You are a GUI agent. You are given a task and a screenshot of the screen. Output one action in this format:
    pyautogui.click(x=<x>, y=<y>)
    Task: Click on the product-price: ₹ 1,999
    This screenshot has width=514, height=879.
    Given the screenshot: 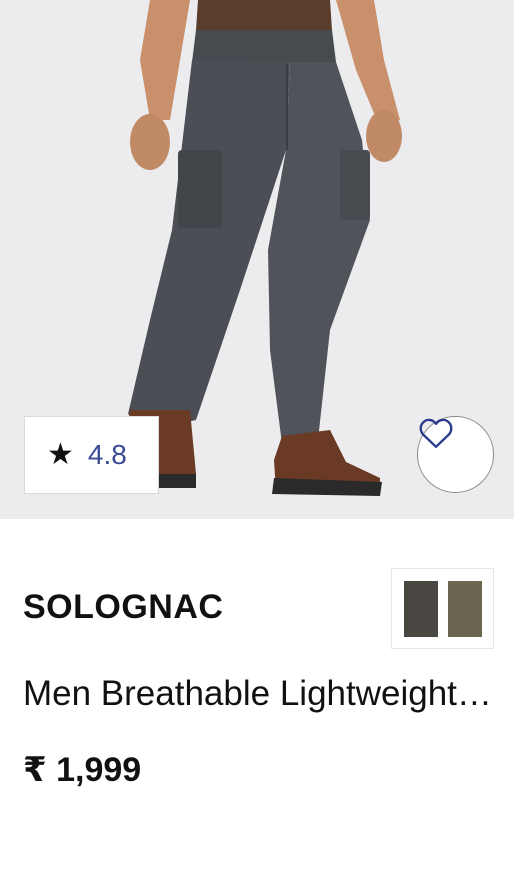 What is the action you would take?
    pyautogui.click(x=82, y=770)
    